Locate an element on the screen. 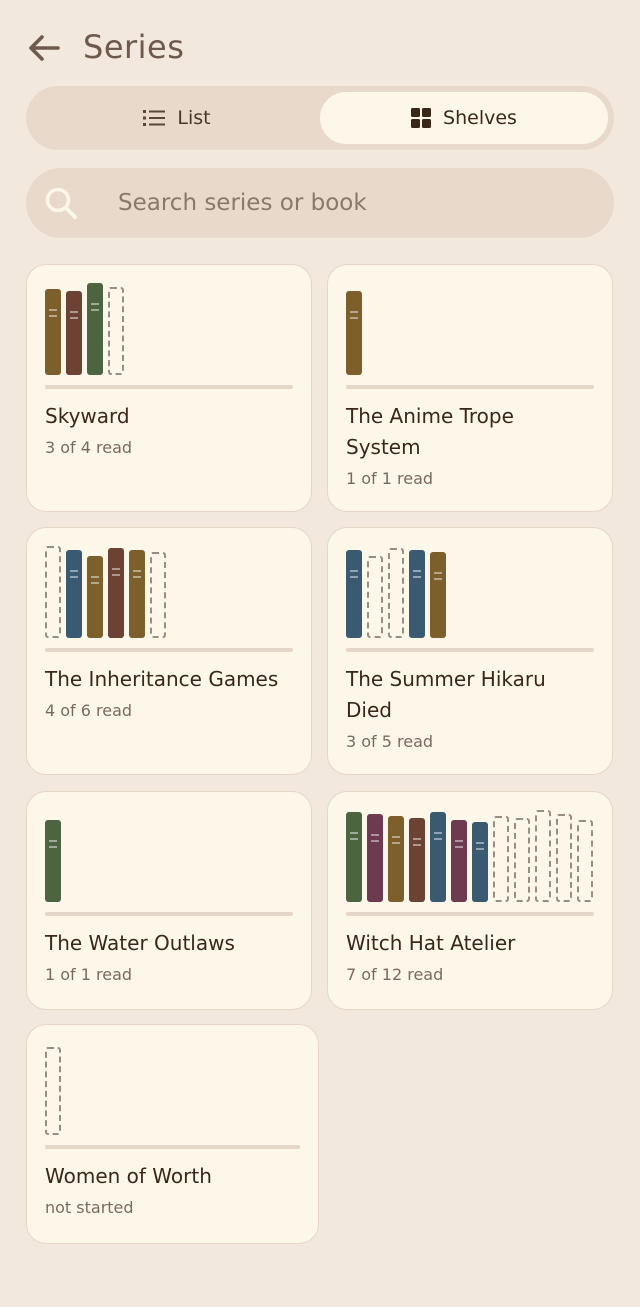  series-card: The Summer Hikaru Died 3 of 5 read is located at coordinates (470, 651).